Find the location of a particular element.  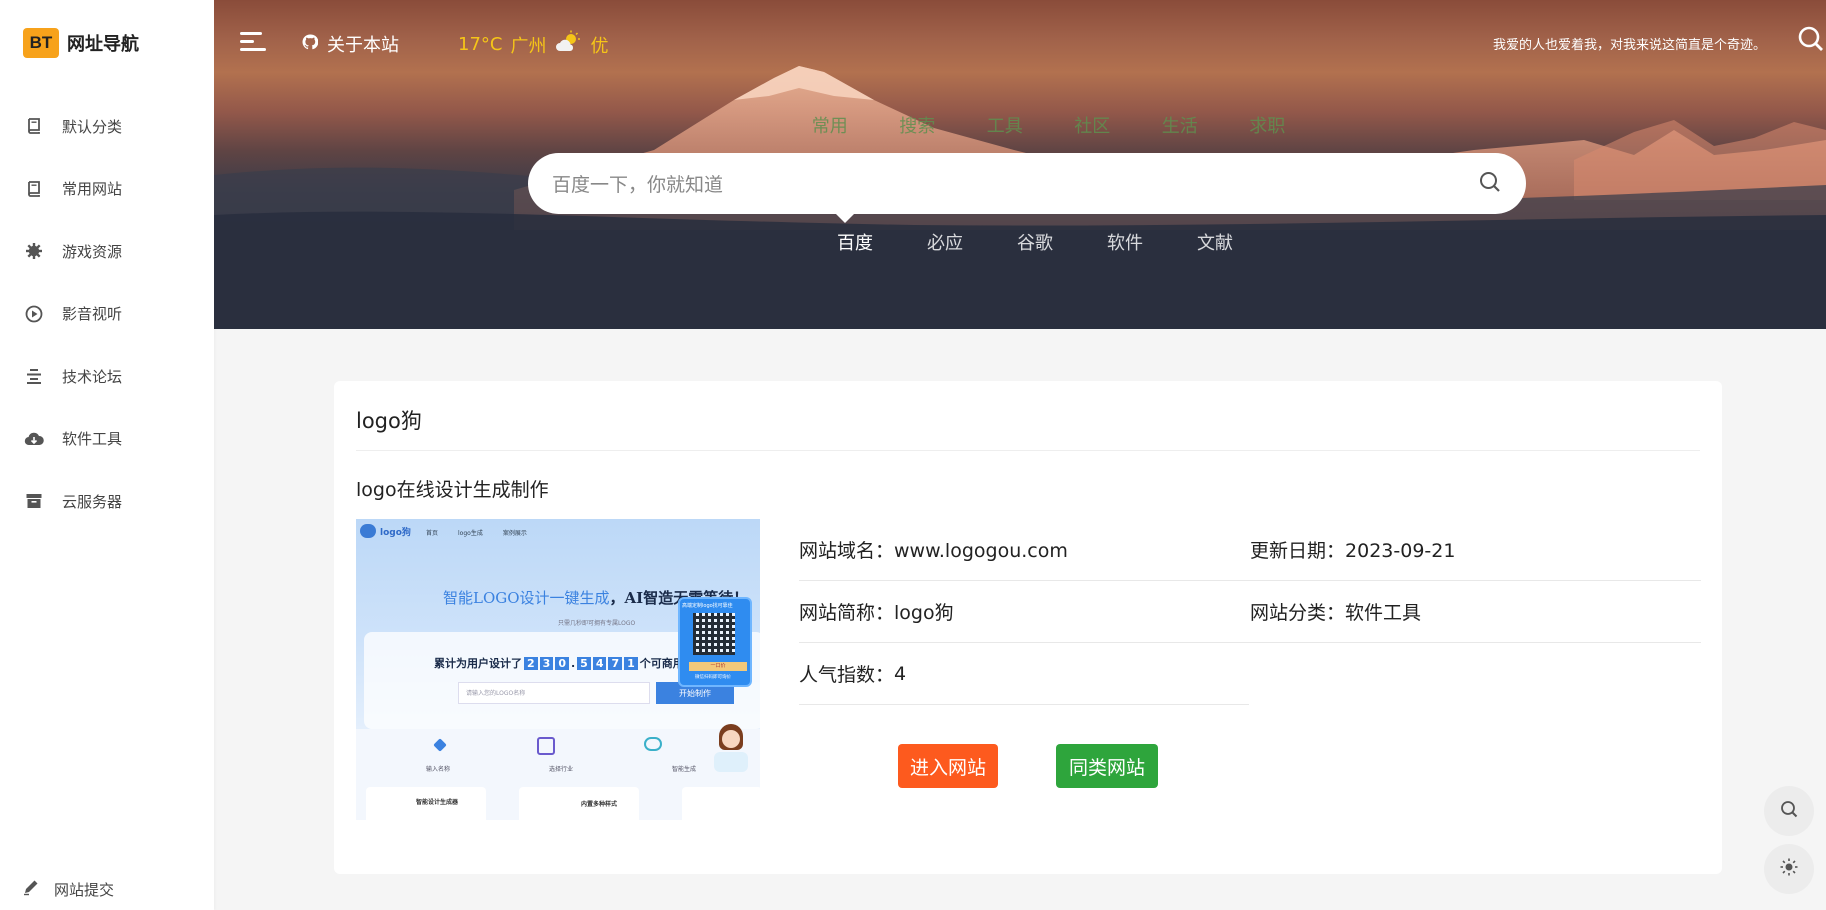

grid-step-icon is located at coordinates (546, 746).